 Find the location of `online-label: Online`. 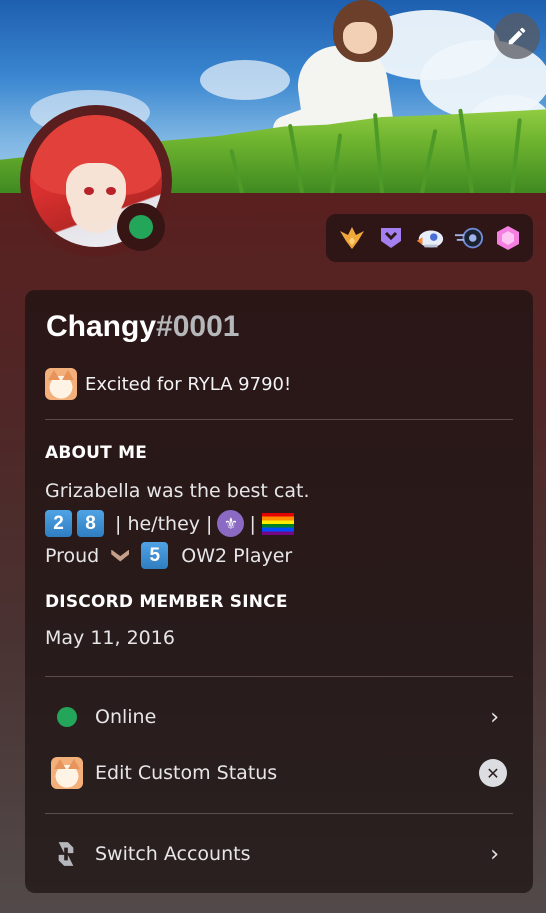

online-label: Online is located at coordinates (126, 717).